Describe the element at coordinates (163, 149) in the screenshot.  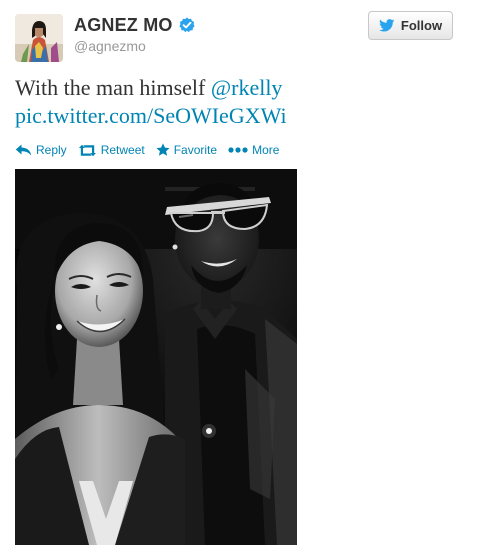
I see `star-icon` at that location.